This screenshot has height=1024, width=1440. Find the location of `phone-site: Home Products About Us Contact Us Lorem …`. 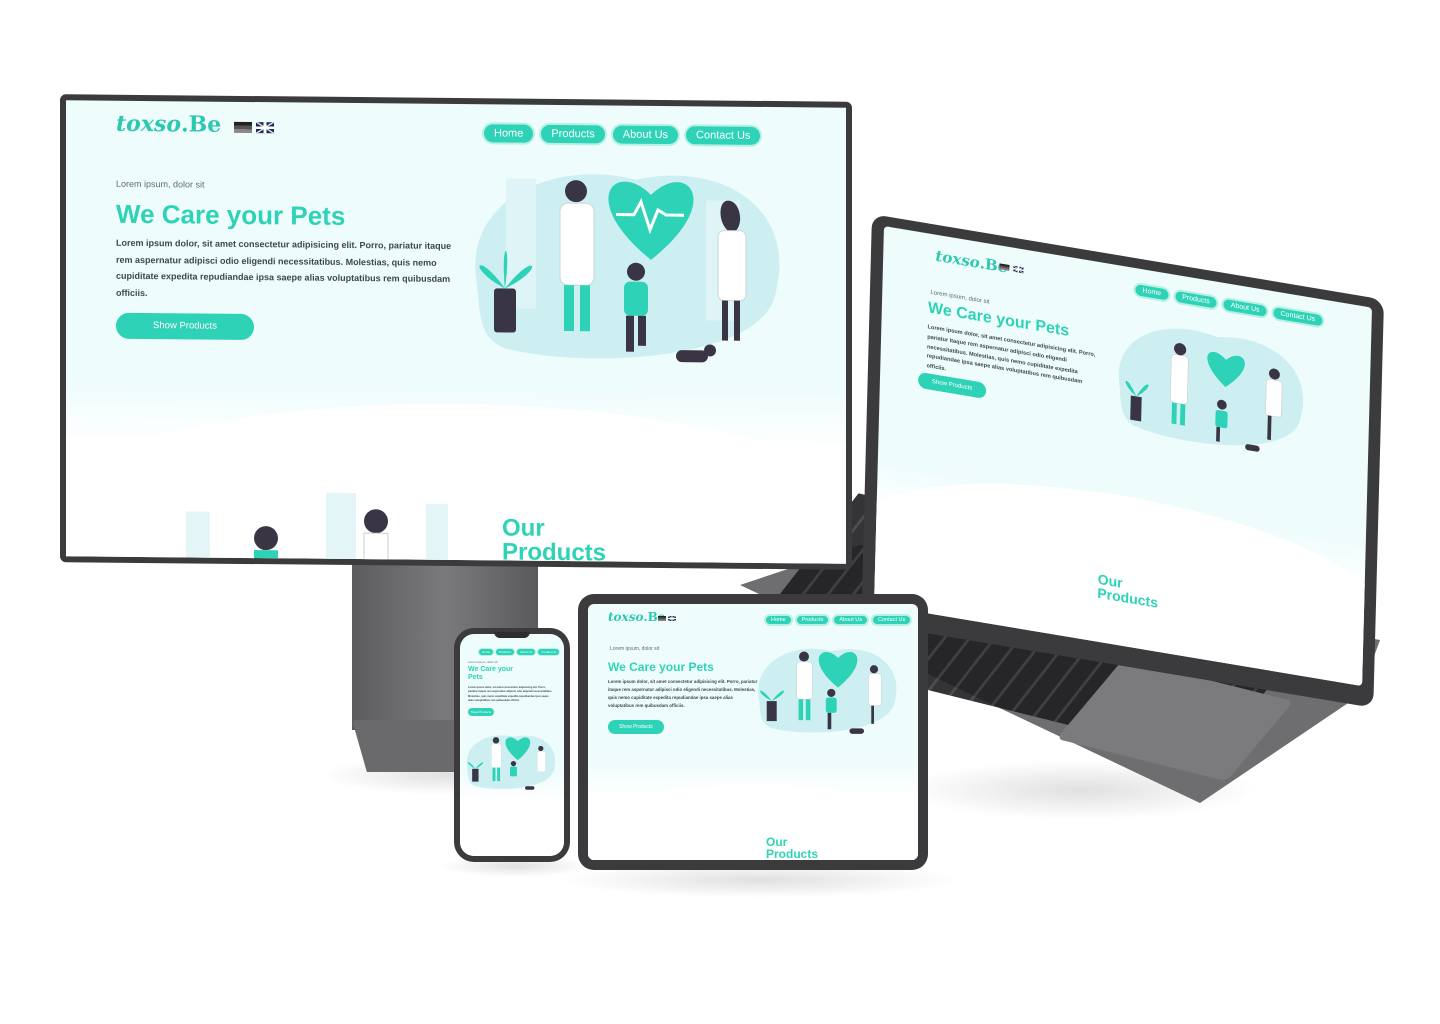

phone-site: Home Products About Us Contact Us Lorem … is located at coordinates (512, 745).